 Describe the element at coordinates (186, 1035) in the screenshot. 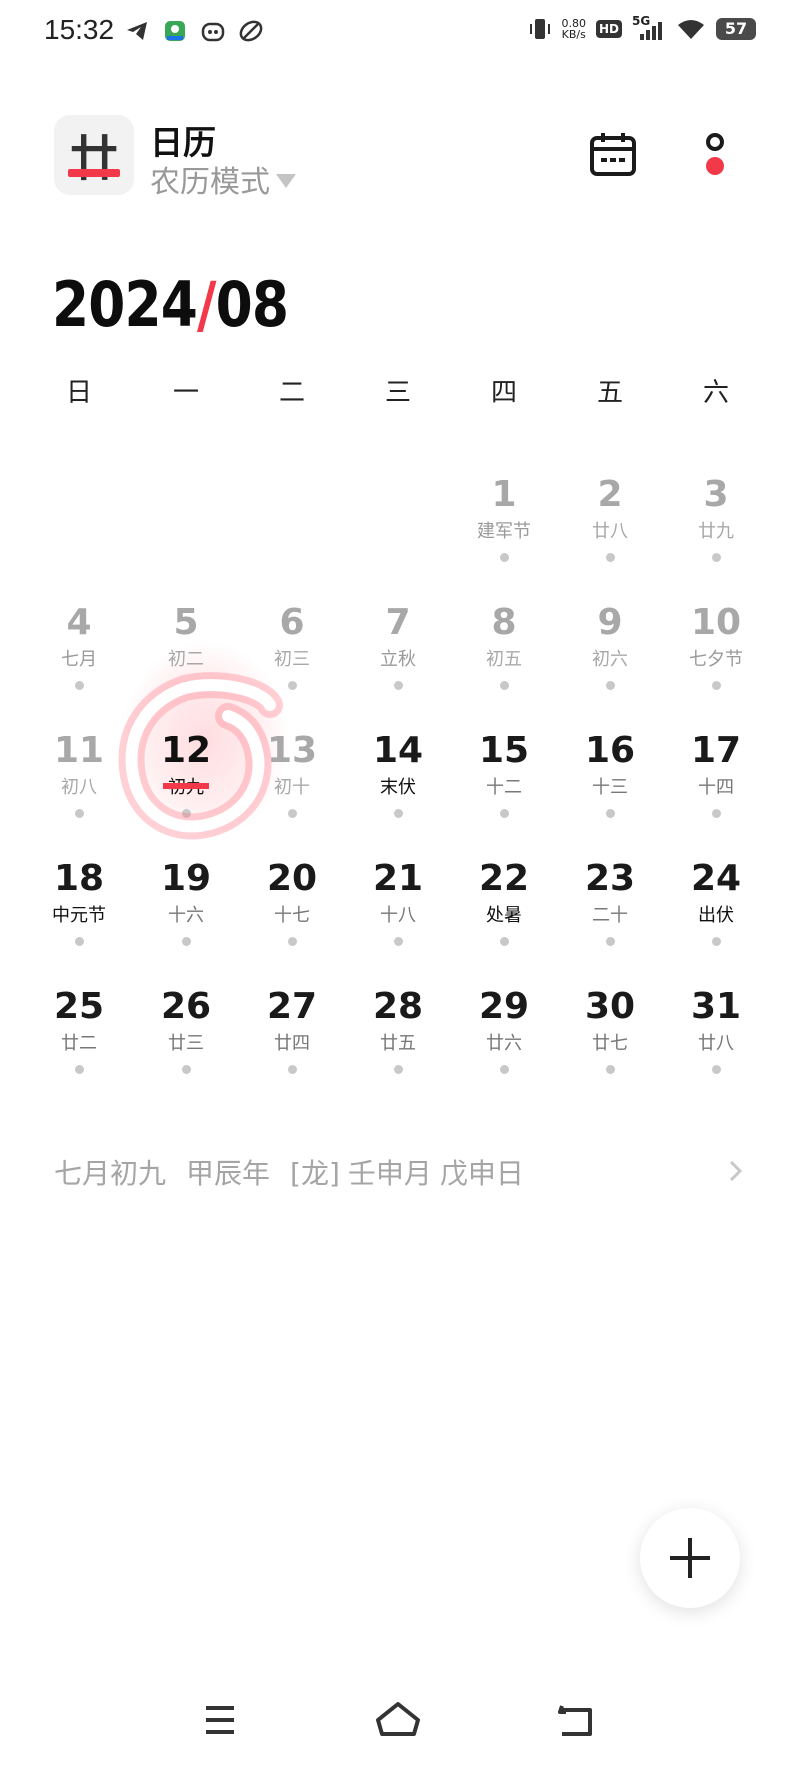

I see `day-cell-26: 26 廿三` at that location.